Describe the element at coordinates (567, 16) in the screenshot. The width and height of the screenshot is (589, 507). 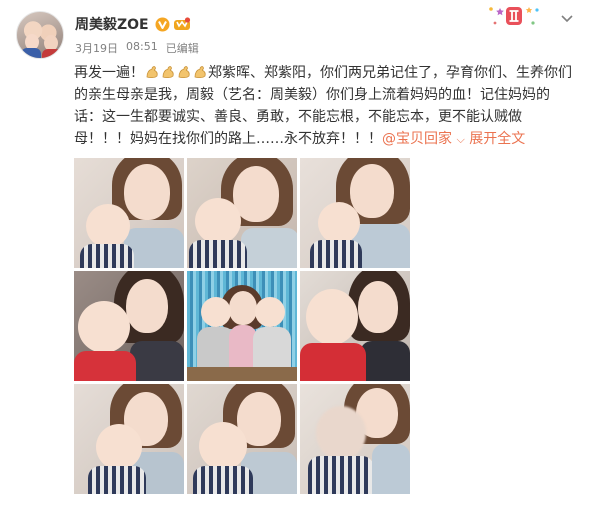
I see `post-menu-chevron-icon` at that location.